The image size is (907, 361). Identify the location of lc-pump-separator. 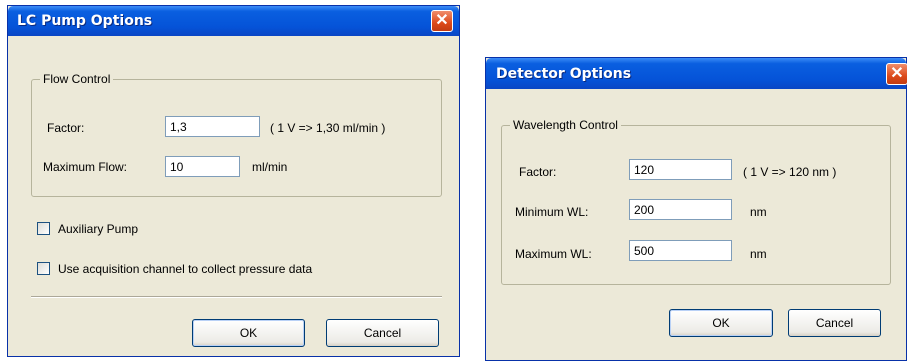
(236, 297).